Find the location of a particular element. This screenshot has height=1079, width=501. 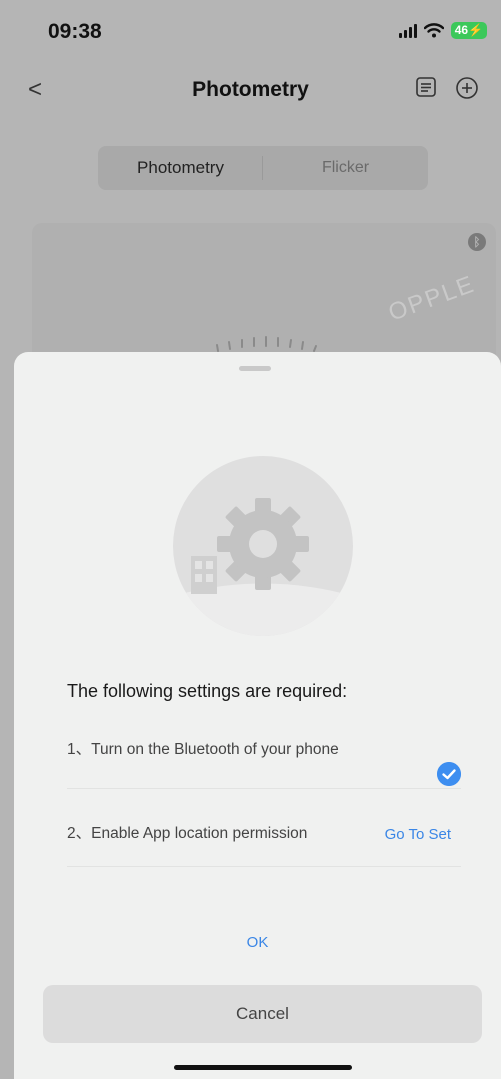

tab-flicker: Flicker is located at coordinates (345, 168).